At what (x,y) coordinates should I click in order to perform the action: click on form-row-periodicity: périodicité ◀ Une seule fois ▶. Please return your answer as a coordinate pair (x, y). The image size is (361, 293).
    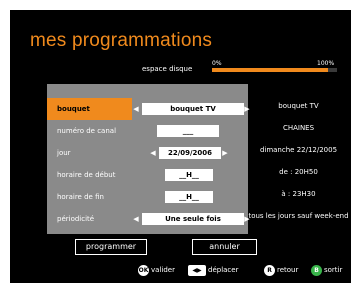
    Looking at the image, I should click on (148, 219).